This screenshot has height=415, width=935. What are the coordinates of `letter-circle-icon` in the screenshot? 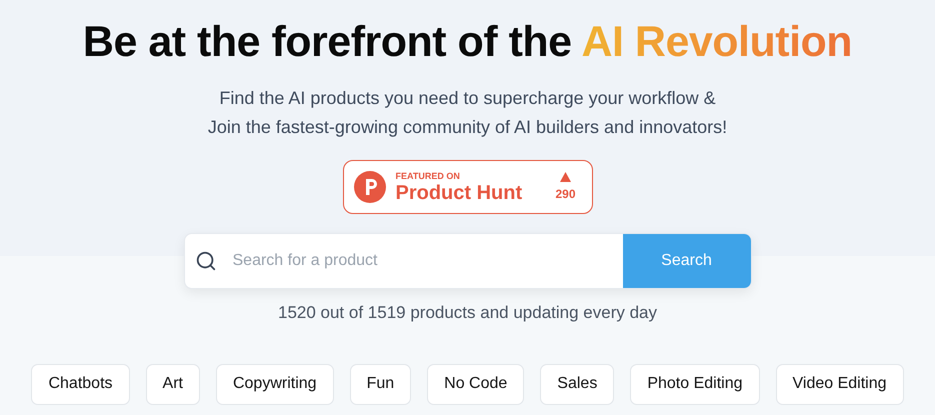 It's located at (370, 187).